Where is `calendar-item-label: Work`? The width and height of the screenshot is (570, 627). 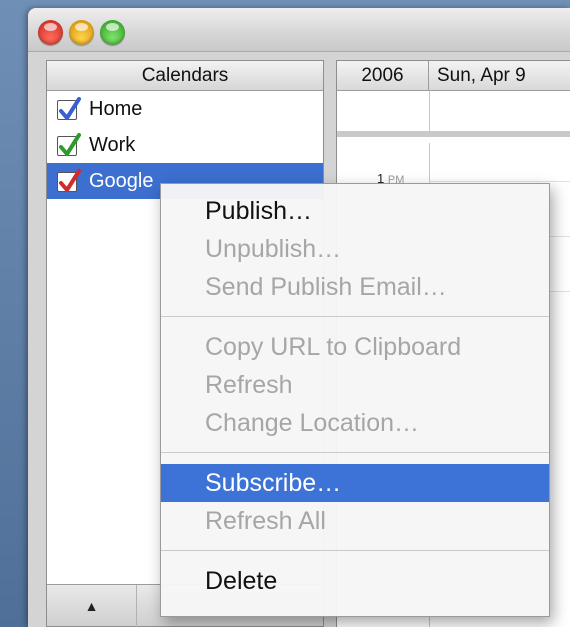 calendar-item-label: Work is located at coordinates (112, 145).